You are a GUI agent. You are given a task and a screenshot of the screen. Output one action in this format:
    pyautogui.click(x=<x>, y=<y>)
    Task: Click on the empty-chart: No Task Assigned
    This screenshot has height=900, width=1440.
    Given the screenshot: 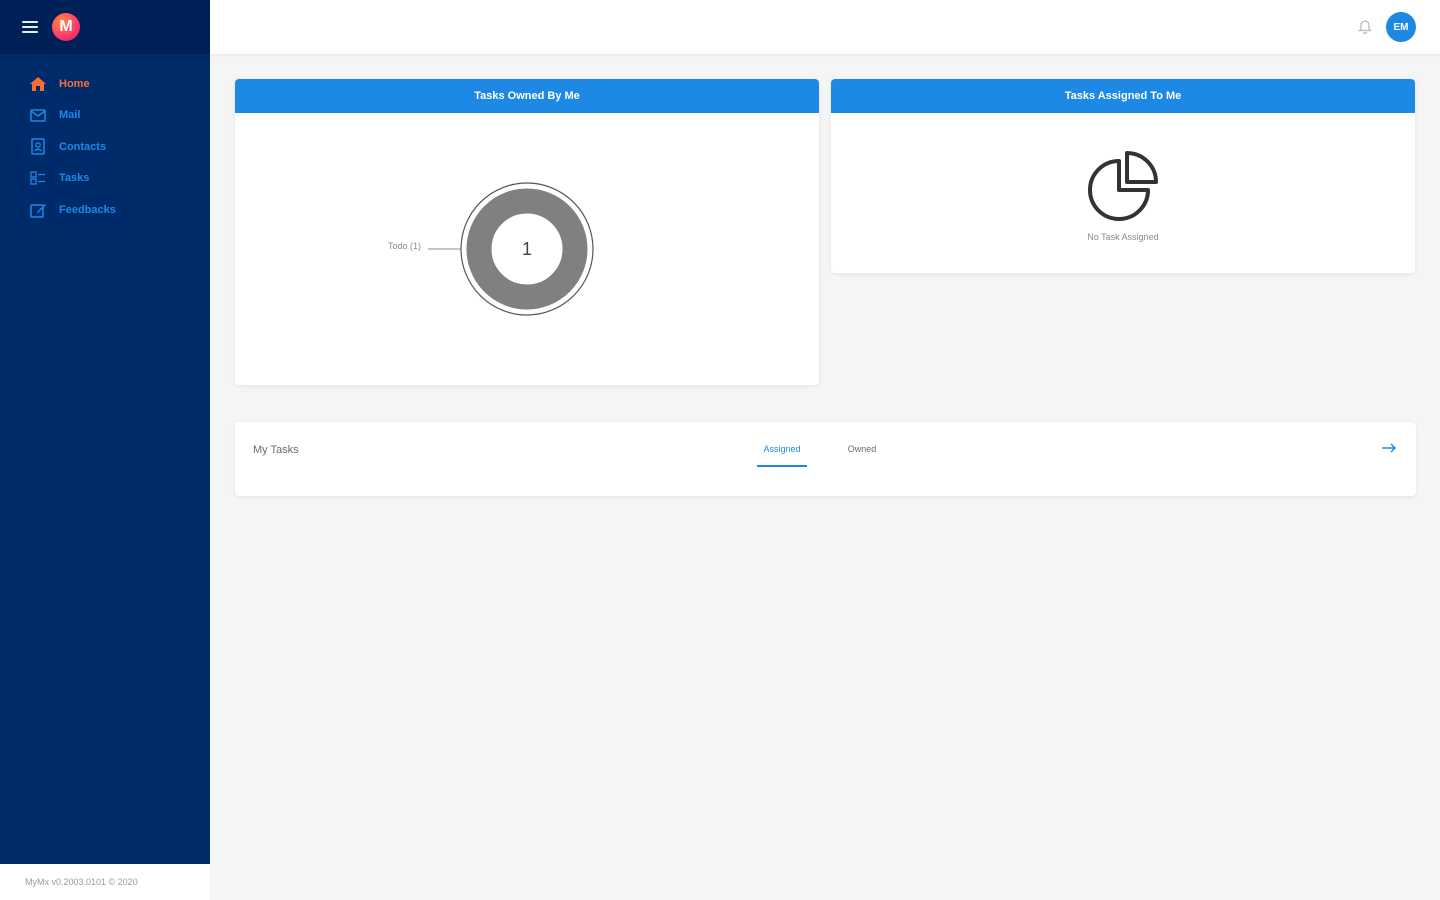 What is the action you would take?
    pyautogui.click(x=1123, y=193)
    